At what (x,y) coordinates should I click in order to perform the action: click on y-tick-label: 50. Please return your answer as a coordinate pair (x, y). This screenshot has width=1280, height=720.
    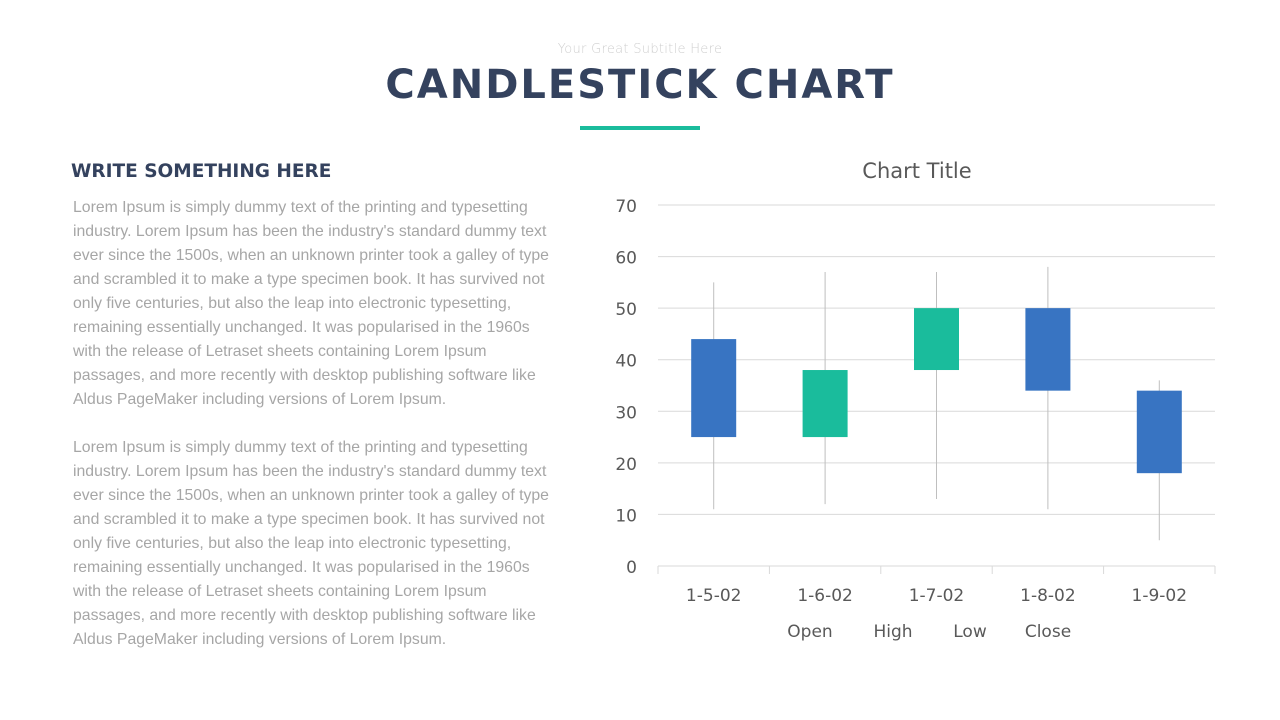
    Looking at the image, I should click on (626, 310).